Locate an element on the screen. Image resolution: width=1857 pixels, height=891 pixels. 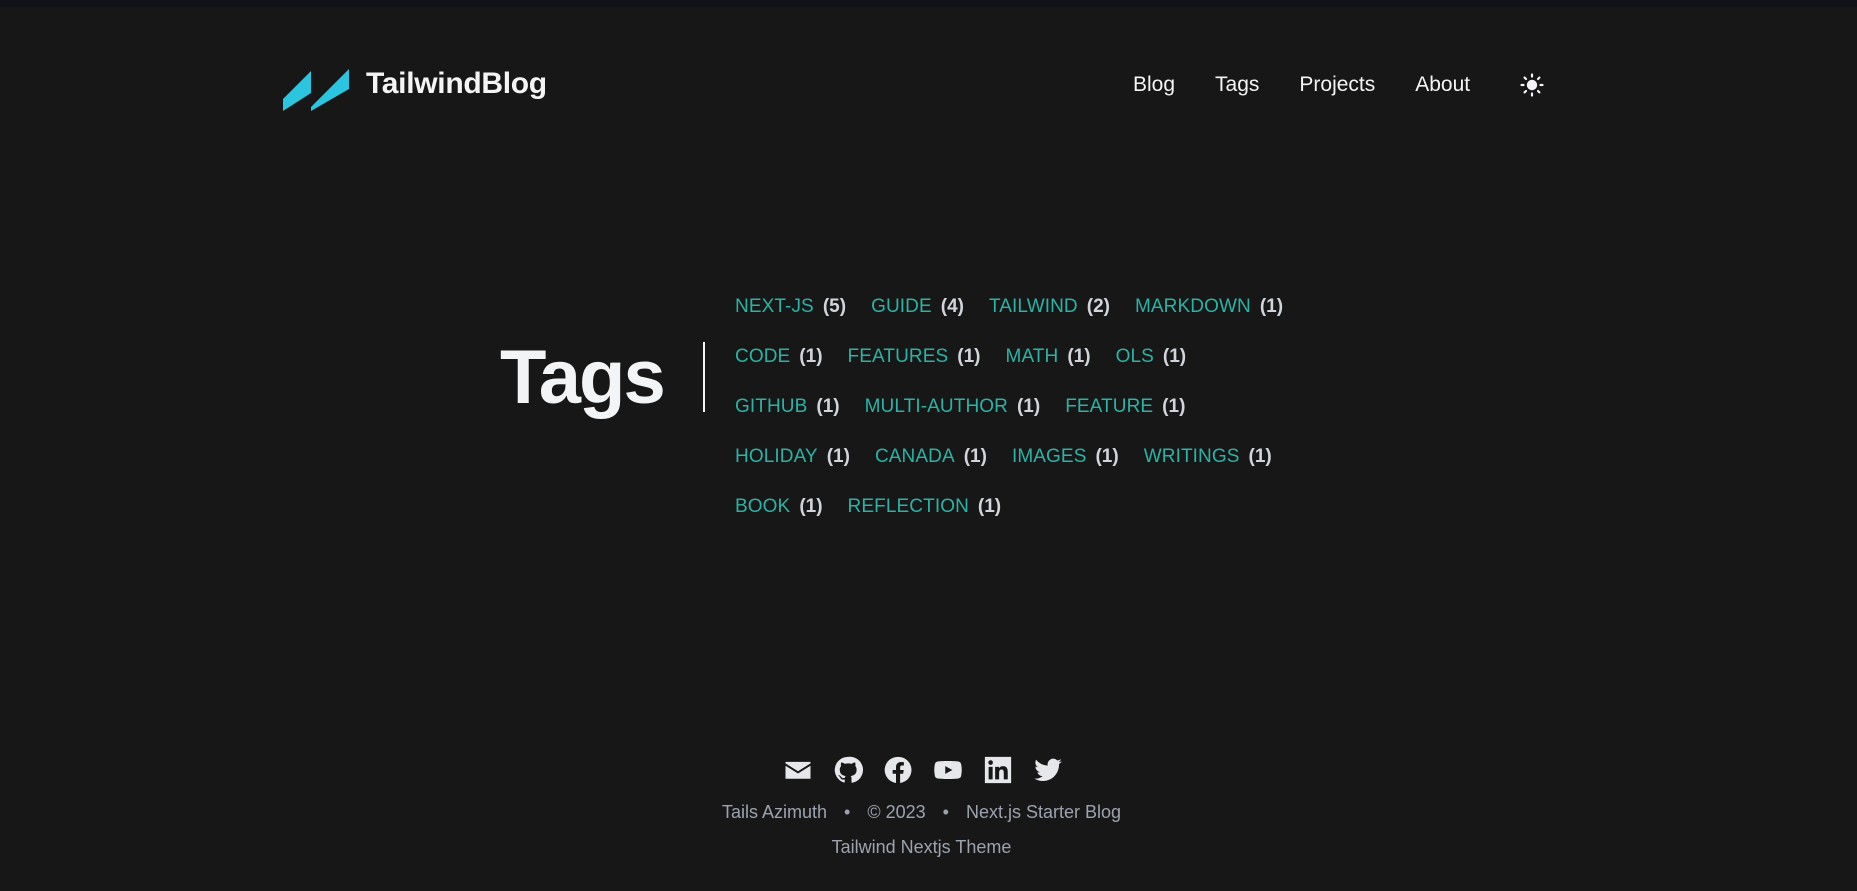
tag-count: (4) is located at coordinates (952, 306).